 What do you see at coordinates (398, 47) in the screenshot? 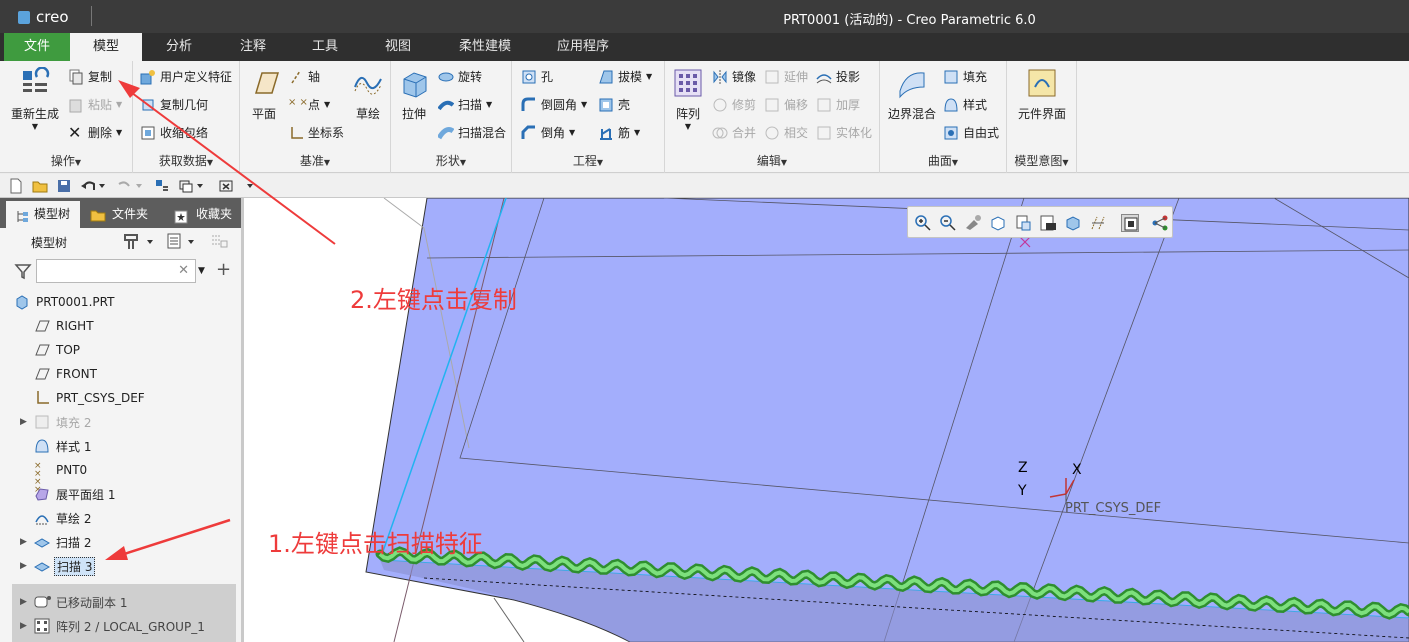
I see `tab-view: 视图` at bounding box center [398, 47].